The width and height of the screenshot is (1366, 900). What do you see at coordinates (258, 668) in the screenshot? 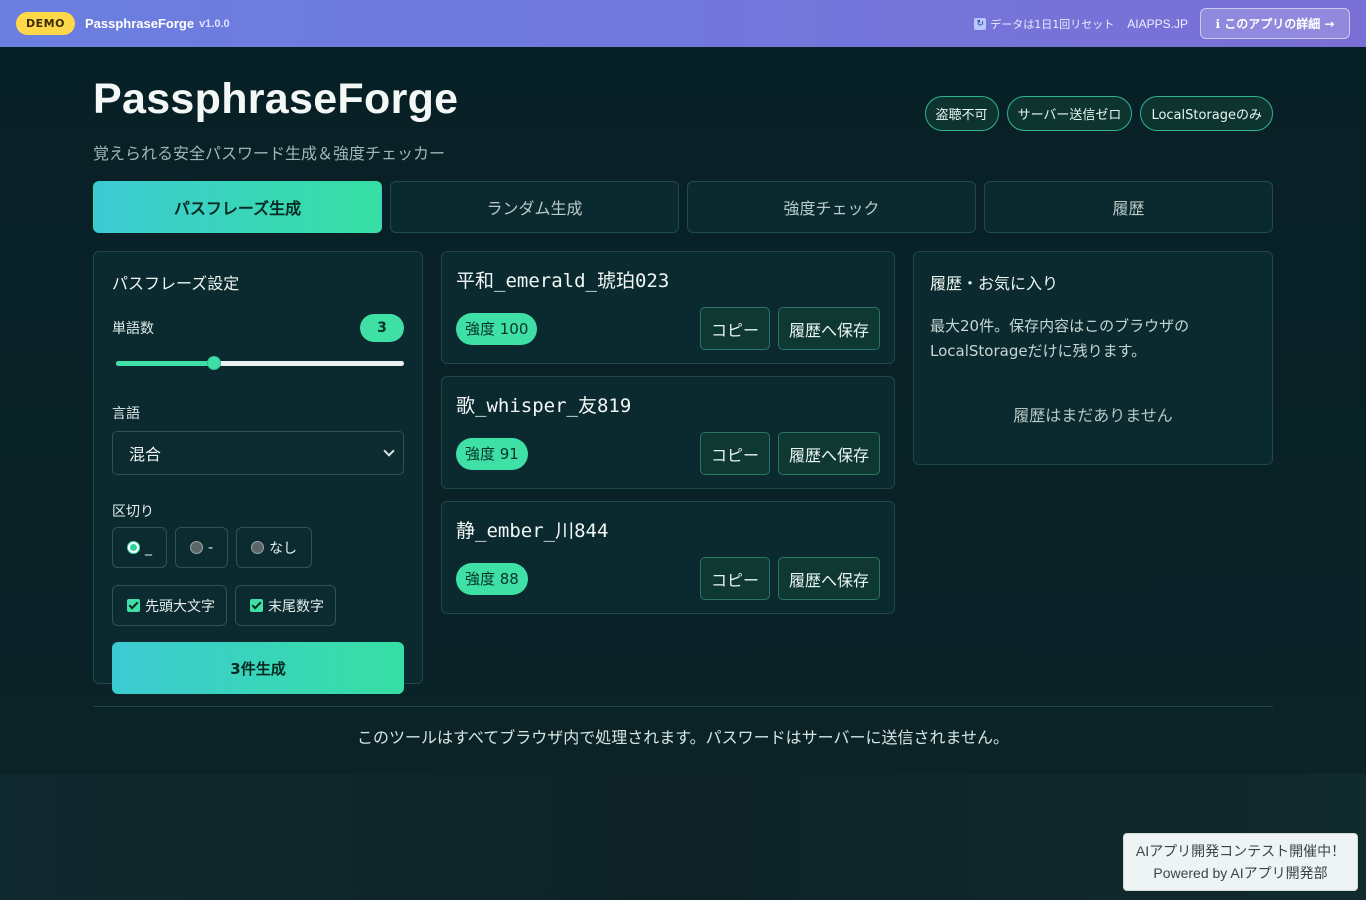
I see `generate-button: 3件生成` at bounding box center [258, 668].